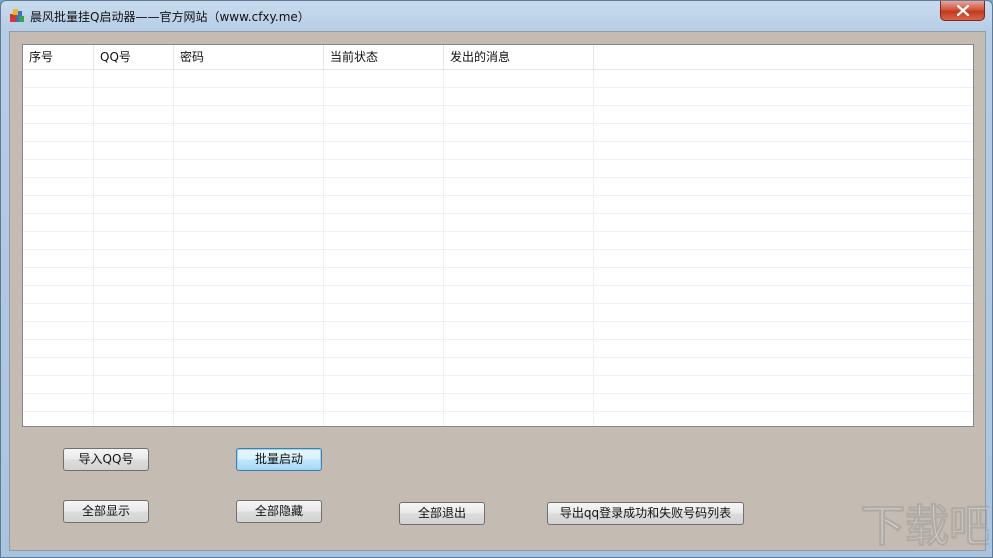 This screenshot has width=993, height=558. I want to click on column-header-index: 序号, so click(58, 57).